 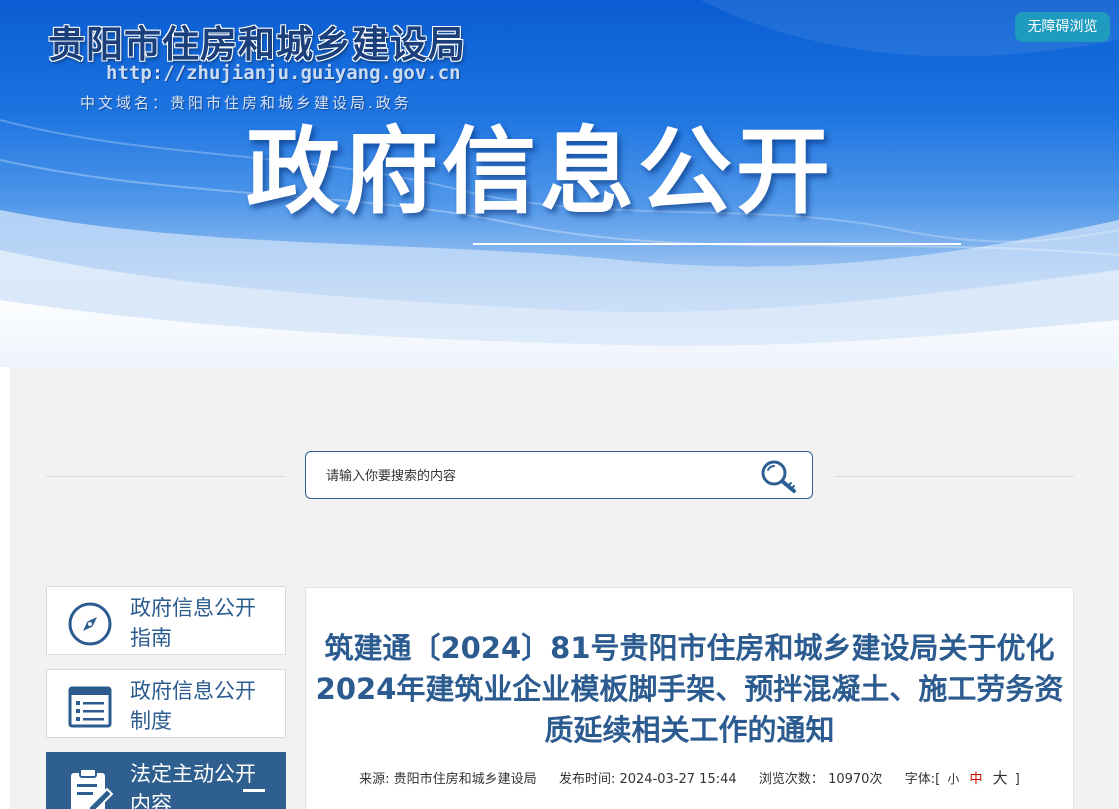 I want to click on sidebar-item-system: 政府信息公开制度, so click(x=166, y=703).